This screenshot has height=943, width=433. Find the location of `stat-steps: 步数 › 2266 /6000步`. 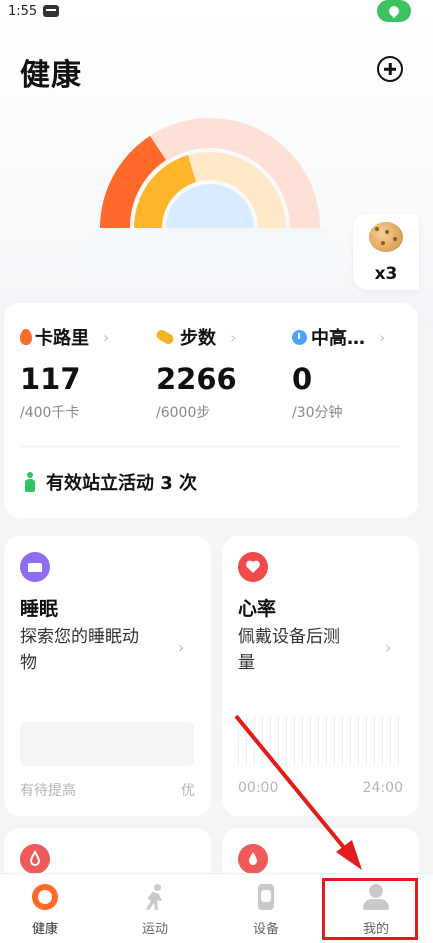

stat-steps: 步数 › 2266 /6000步 is located at coordinates (195, 373).